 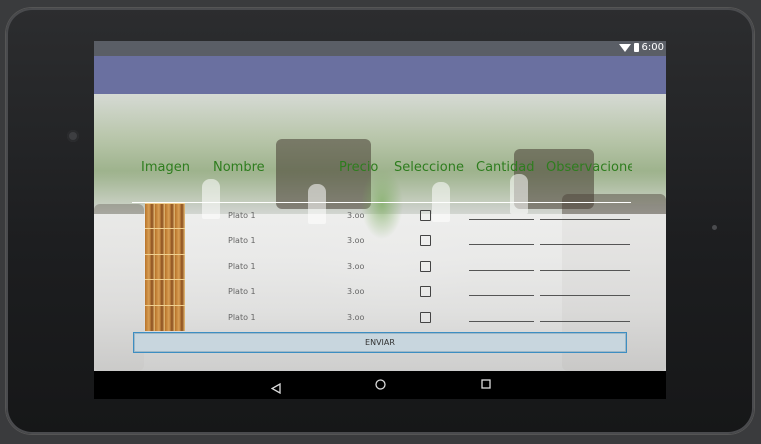 I want to click on wifi-icon, so click(x=624, y=47).